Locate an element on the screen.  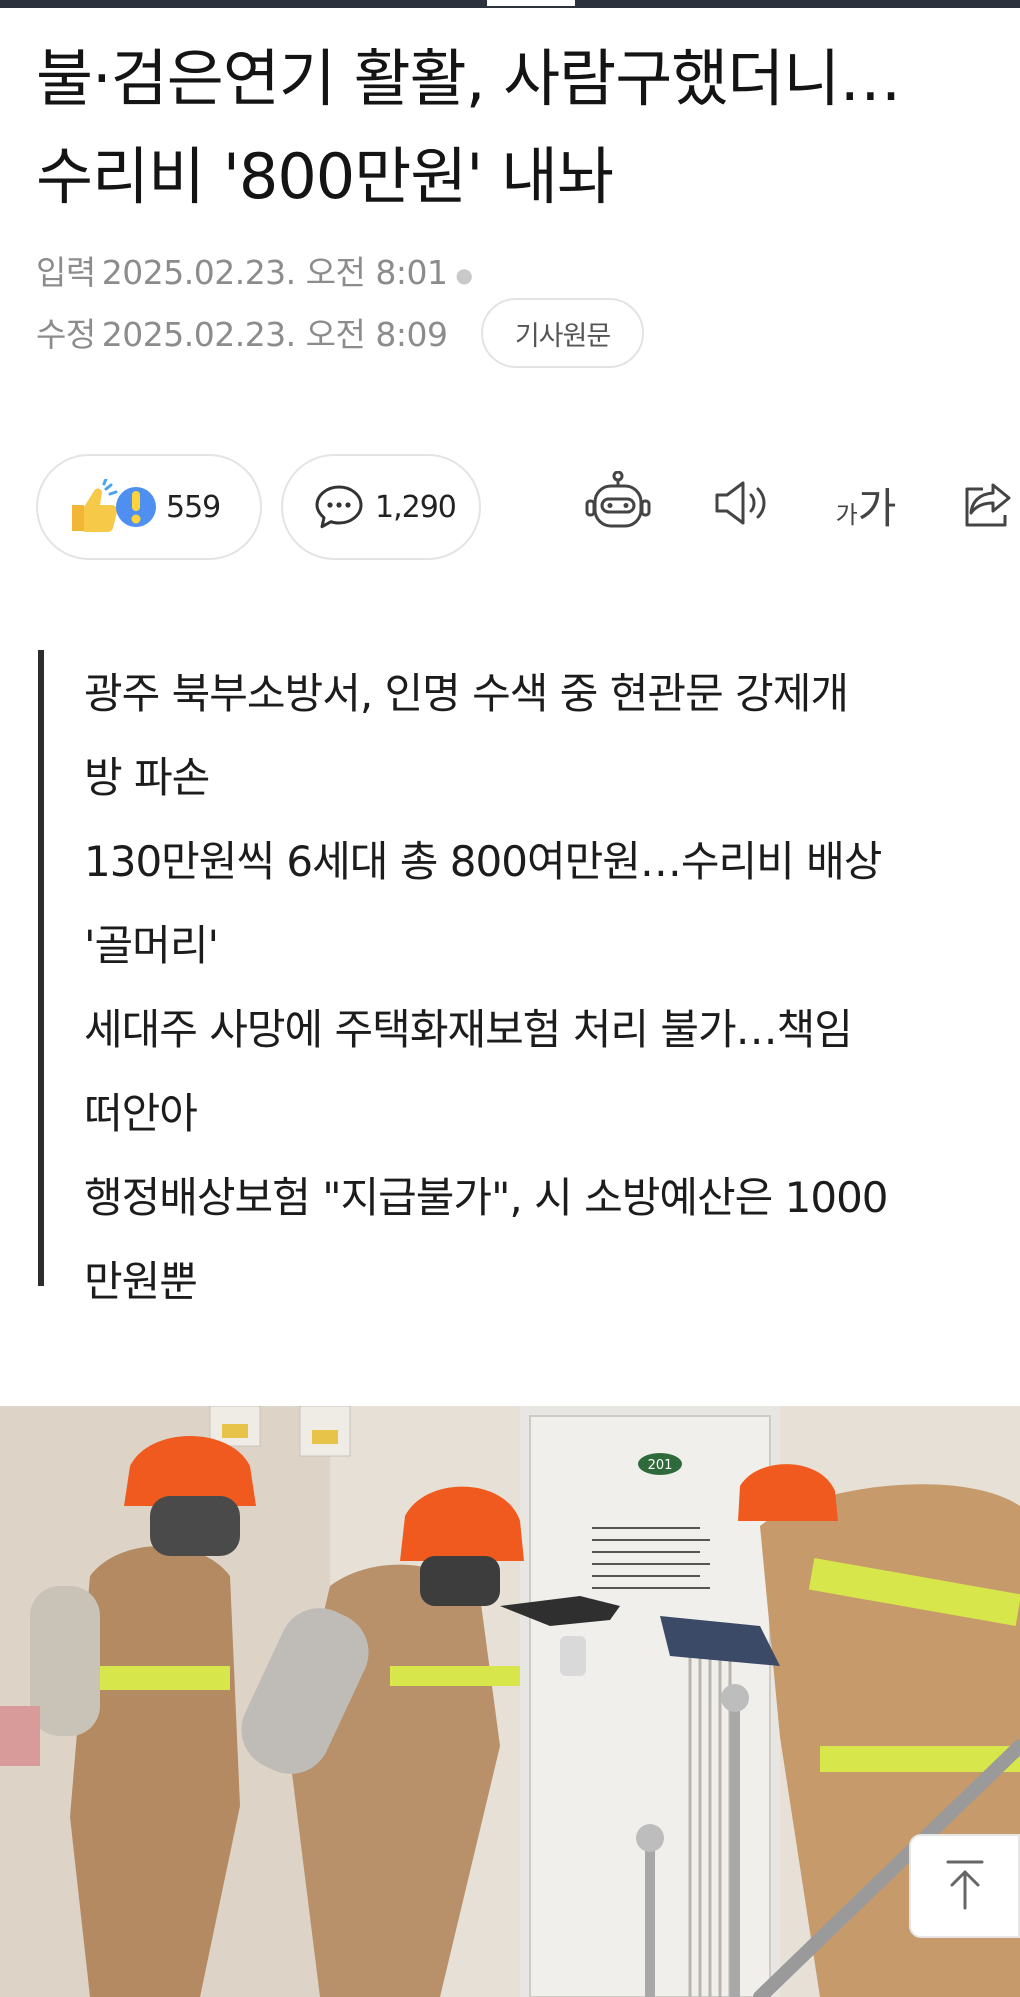
reaction-count: 559 is located at coordinates (193, 507).